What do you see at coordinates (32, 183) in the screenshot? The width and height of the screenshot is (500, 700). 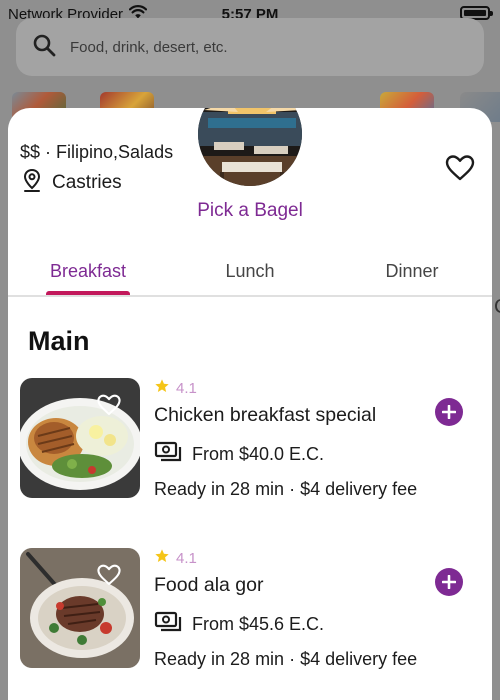 I see `location-pin-icon` at bounding box center [32, 183].